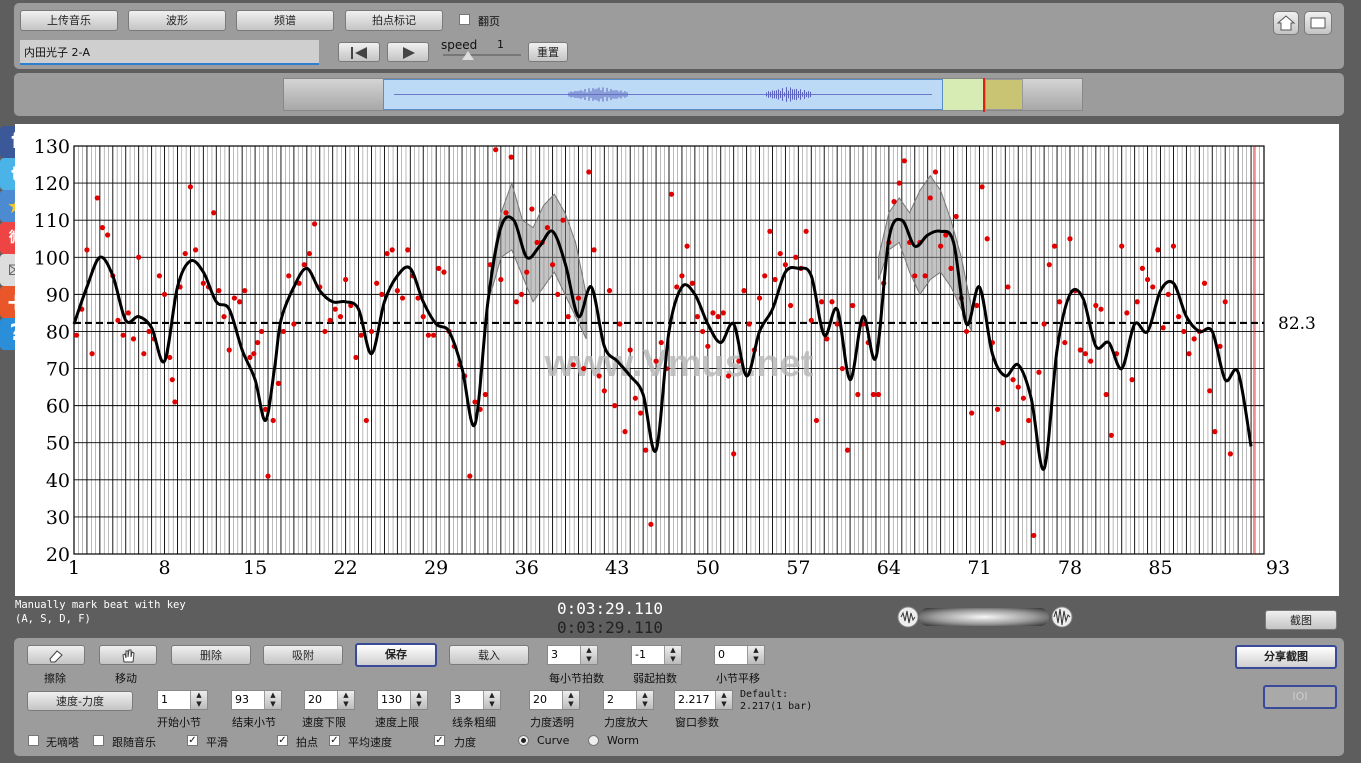 The height and width of the screenshot is (763, 1361). What do you see at coordinates (69, 20) in the screenshot?
I see `upload-music-button: 上传音乐` at bounding box center [69, 20].